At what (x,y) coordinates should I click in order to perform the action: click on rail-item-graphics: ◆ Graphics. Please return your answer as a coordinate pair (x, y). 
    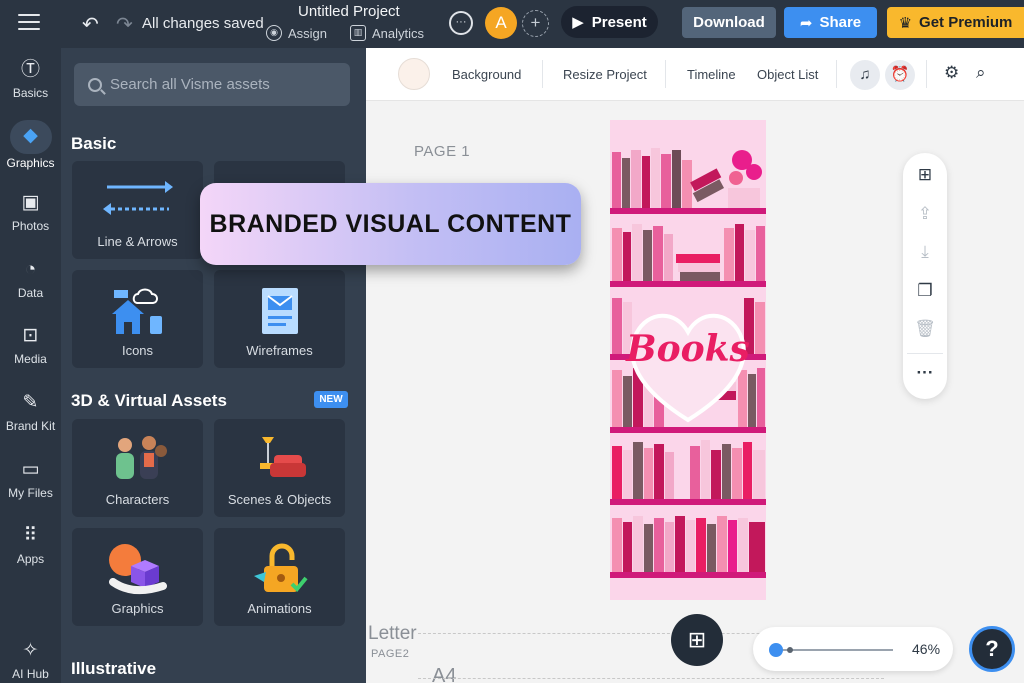
    Looking at the image, I should click on (30, 145).